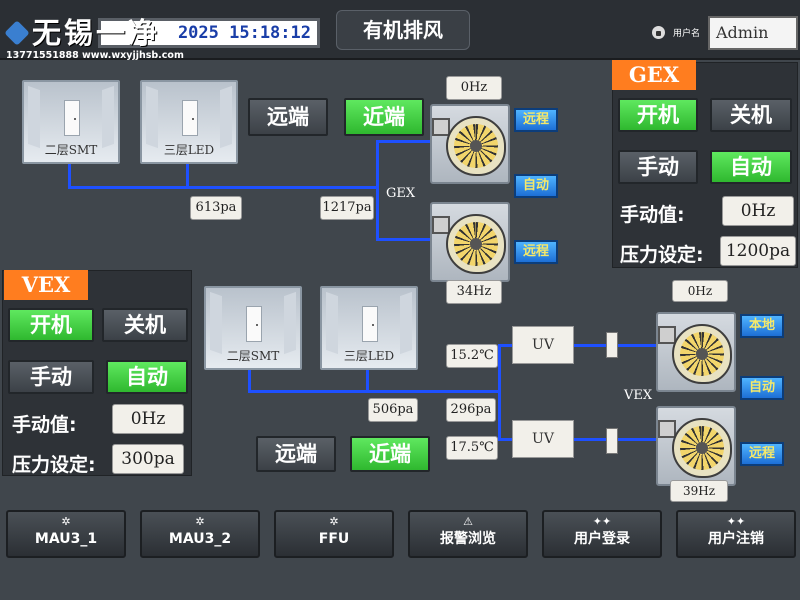 The height and width of the screenshot is (600, 800). I want to click on vex-fan1-local-tag: 本地, so click(762, 326).